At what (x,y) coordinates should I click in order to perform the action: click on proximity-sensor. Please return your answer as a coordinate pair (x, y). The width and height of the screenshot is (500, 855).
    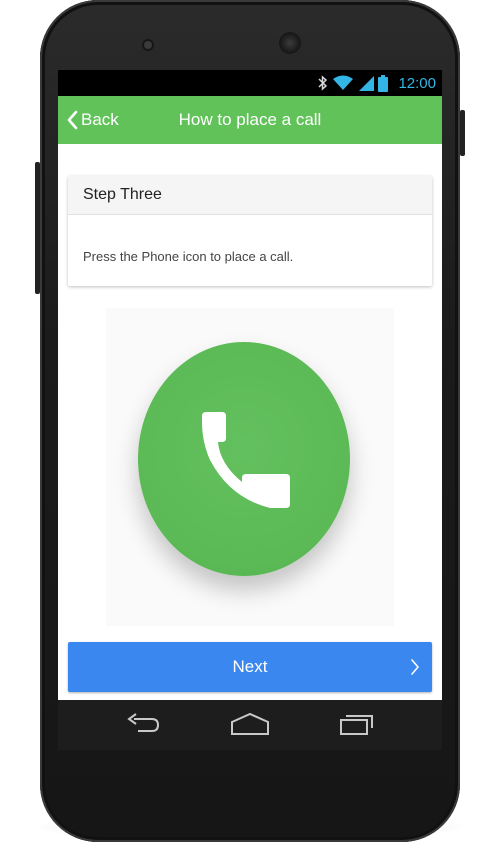
    Looking at the image, I should click on (383, 45).